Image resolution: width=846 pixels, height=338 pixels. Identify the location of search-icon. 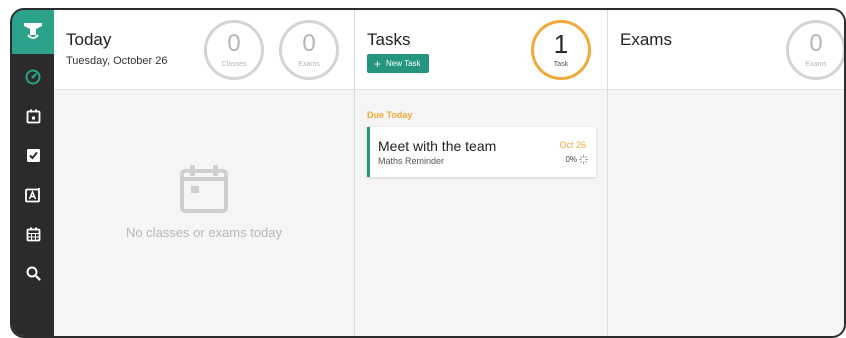
(33, 273).